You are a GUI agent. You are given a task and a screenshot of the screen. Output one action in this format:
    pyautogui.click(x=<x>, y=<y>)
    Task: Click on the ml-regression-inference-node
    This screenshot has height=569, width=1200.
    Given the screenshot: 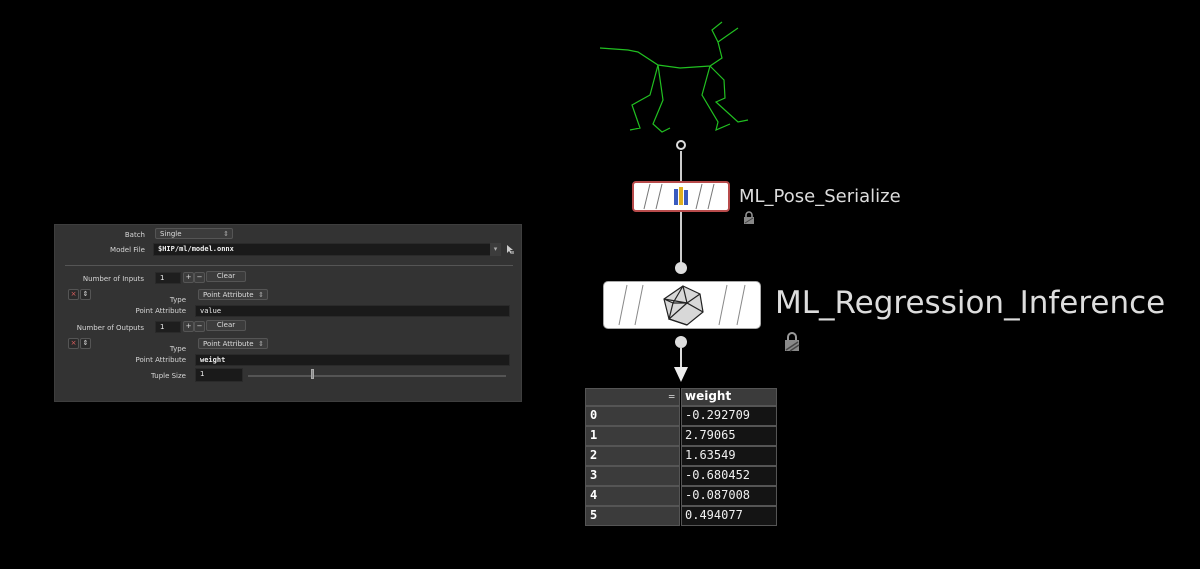 What is the action you would take?
    pyautogui.click(x=682, y=305)
    